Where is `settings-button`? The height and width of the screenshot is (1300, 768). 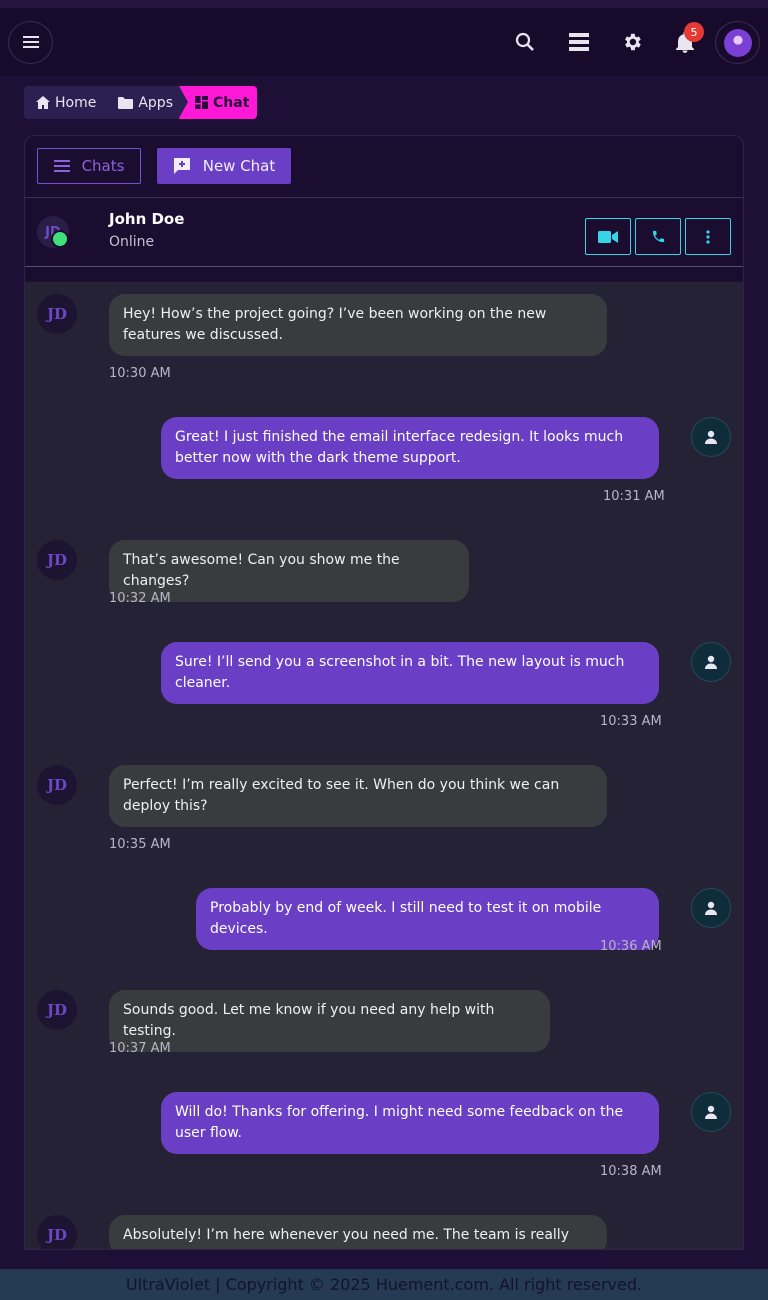
settings-button is located at coordinates (632, 42).